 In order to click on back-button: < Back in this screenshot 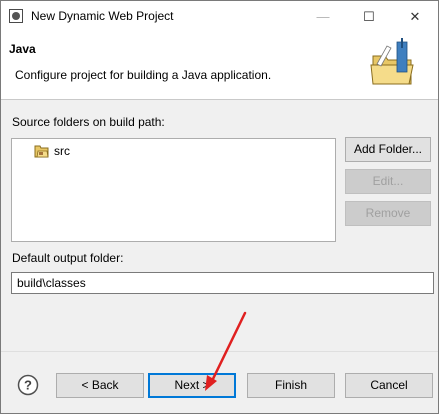, I will do `click(100, 385)`.